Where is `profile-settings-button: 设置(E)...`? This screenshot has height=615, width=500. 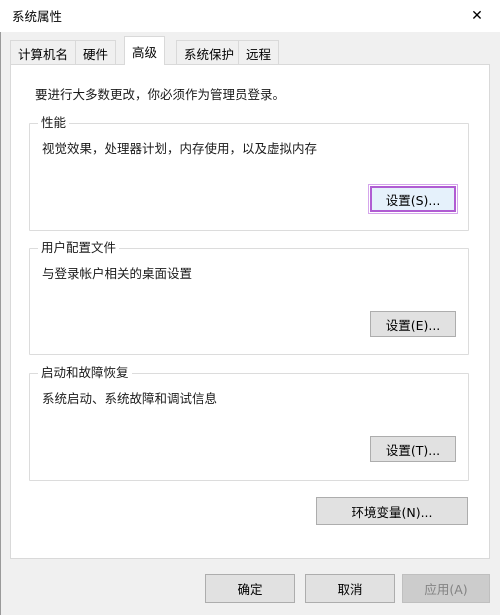
profile-settings-button: 设置(E)... is located at coordinates (413, 324).